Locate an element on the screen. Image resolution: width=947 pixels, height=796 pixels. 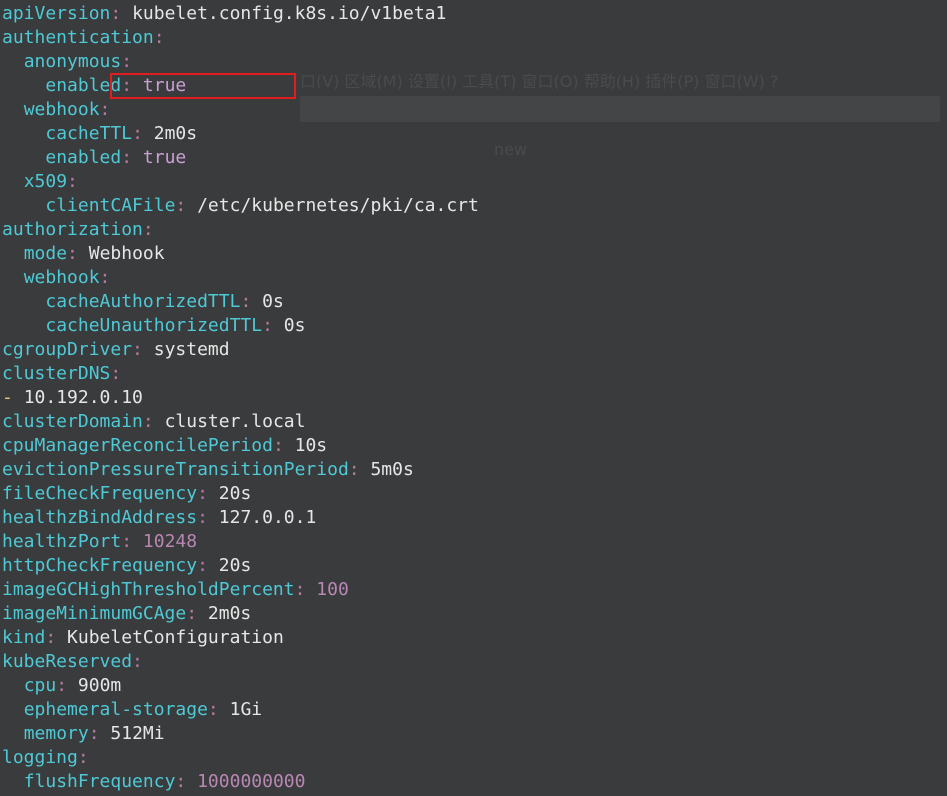
yaml-key: cacheTTL is located at coordinates (89, 133).